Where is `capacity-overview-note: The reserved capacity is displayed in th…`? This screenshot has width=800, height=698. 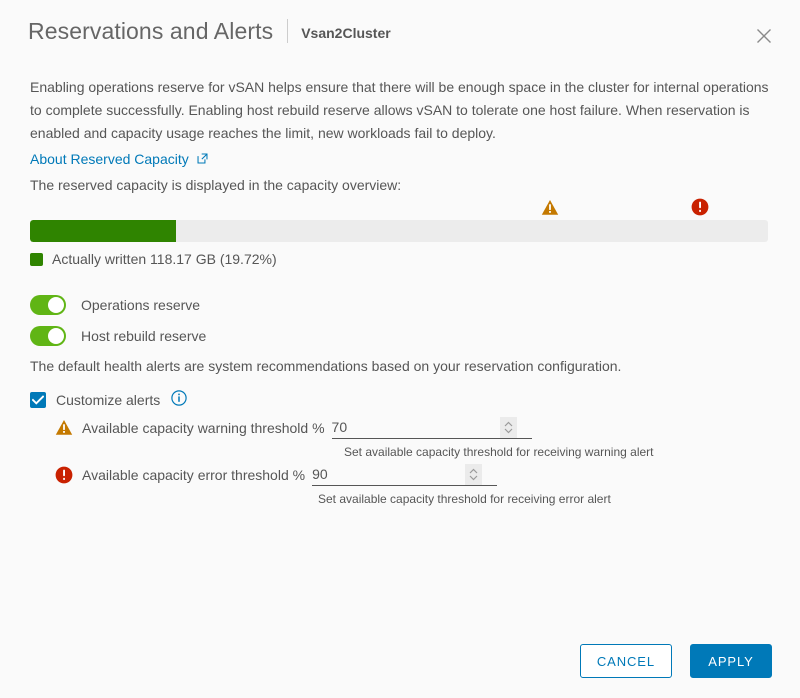
capacity-overview-note: The reserved capacity is displayed in th… is located at coordinates (216, 185).